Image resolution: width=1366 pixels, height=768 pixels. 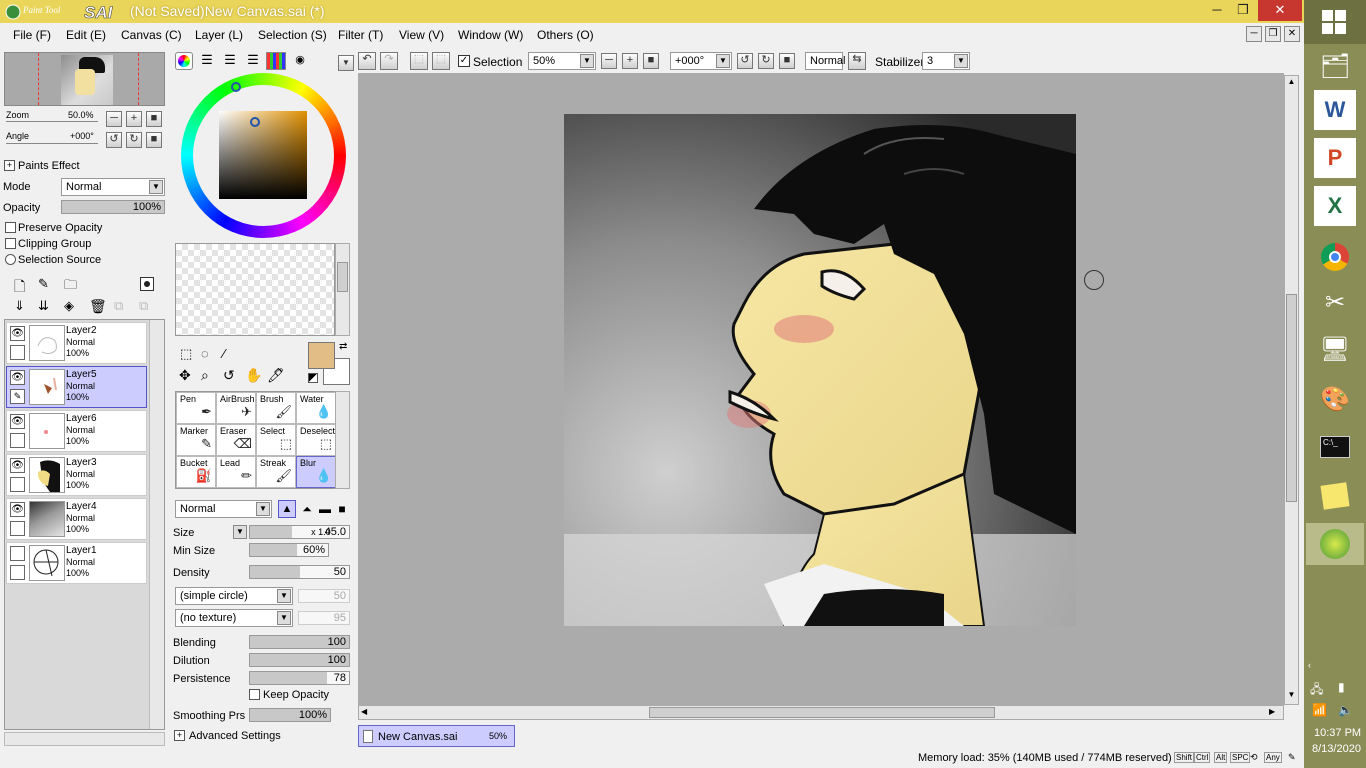 What do you see at coordinates (367, 712) in the screenshot?
I see `scroll-left-icon: ◀` at bounding box center [367, 712].